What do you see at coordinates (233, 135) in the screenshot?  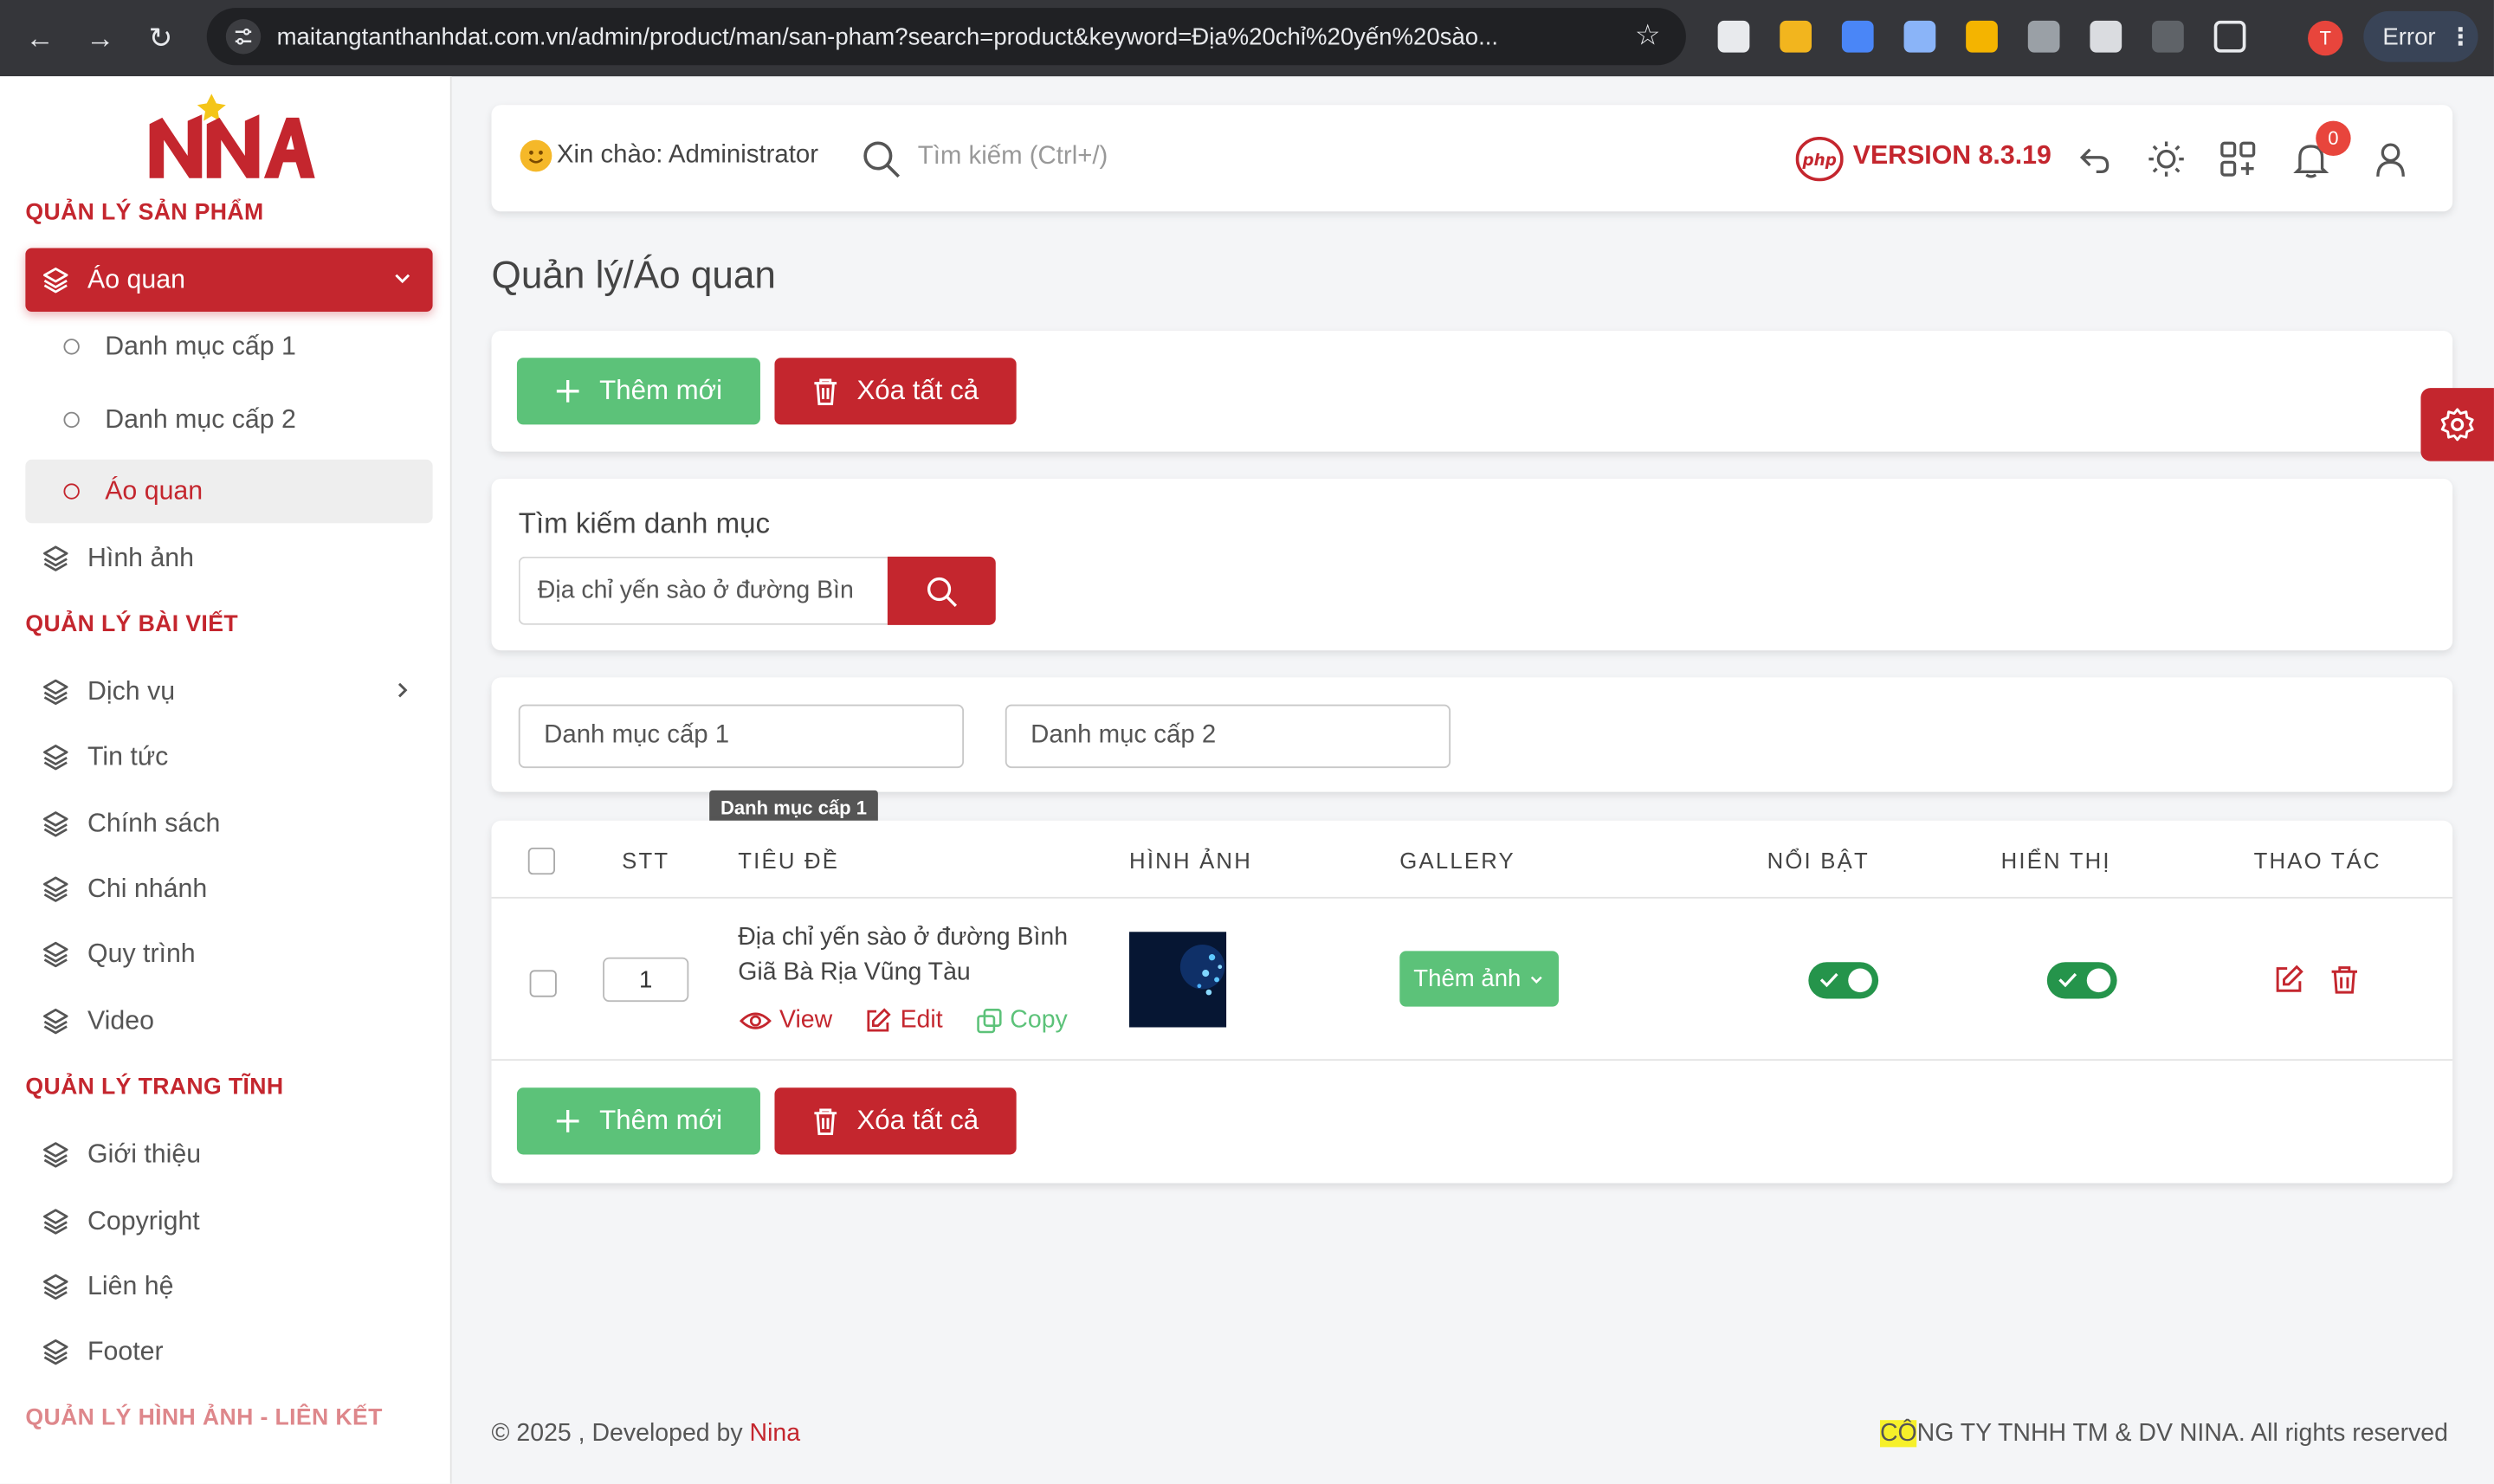 I see `nina-logo` at bounding box center [233, 135].